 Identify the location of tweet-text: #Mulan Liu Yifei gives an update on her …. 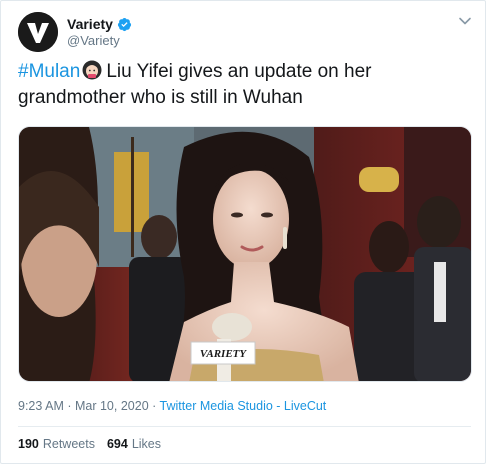
(245, 85).